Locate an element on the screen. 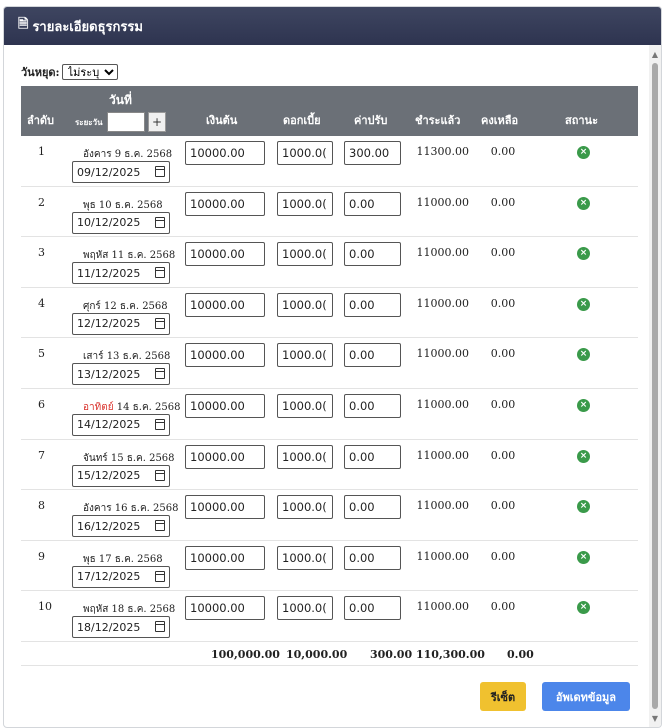  row-number: 5 is located at coordinates (41, 354).